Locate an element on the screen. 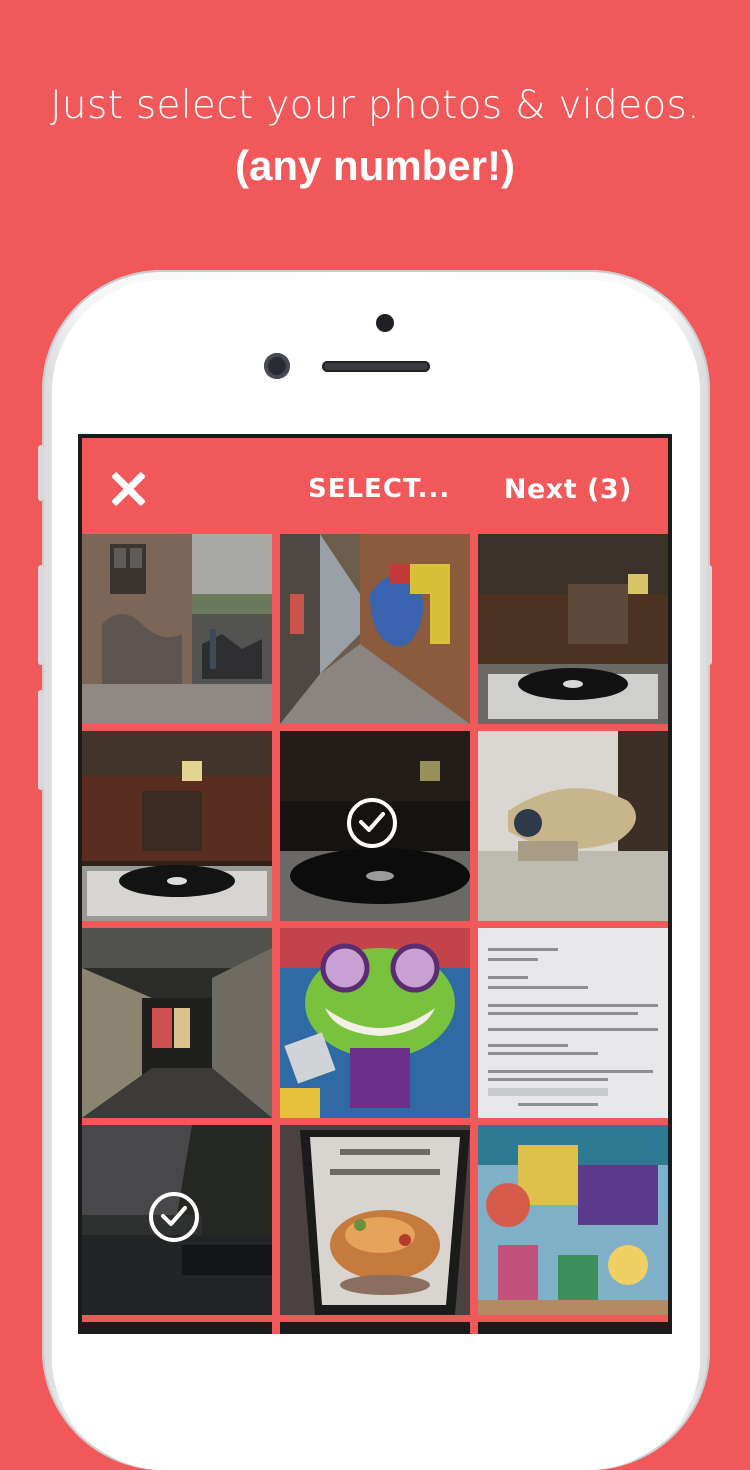 Image resolution: width=750 pixels, height=1470 pixels. photo-food-poster is located at coordinates (375, 1220).